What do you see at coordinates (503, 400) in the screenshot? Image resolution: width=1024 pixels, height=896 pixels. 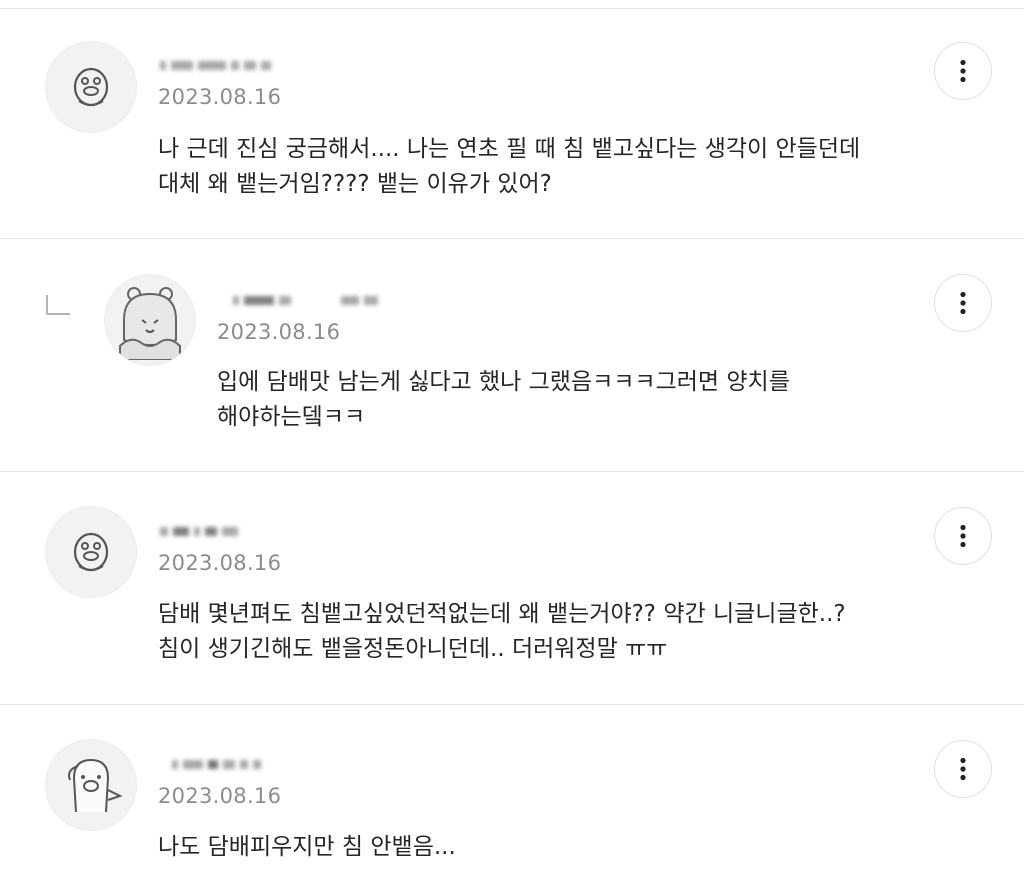 I see `comment-text: 입에 담배맛 남는게 싫다고 했나 그랬음ㅋㅋㅋ그러면 양치를 해야하는뎈ㅋㅋ` at bounding box center [503, 400].